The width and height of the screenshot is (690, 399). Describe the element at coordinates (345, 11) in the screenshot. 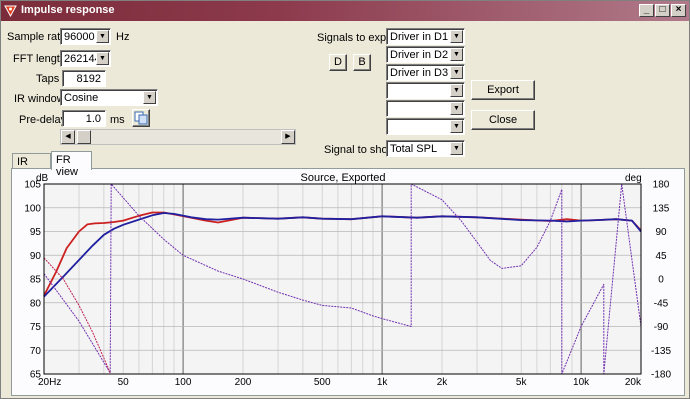

I see `title-bar: Impulse response _ □ ×` at that location.